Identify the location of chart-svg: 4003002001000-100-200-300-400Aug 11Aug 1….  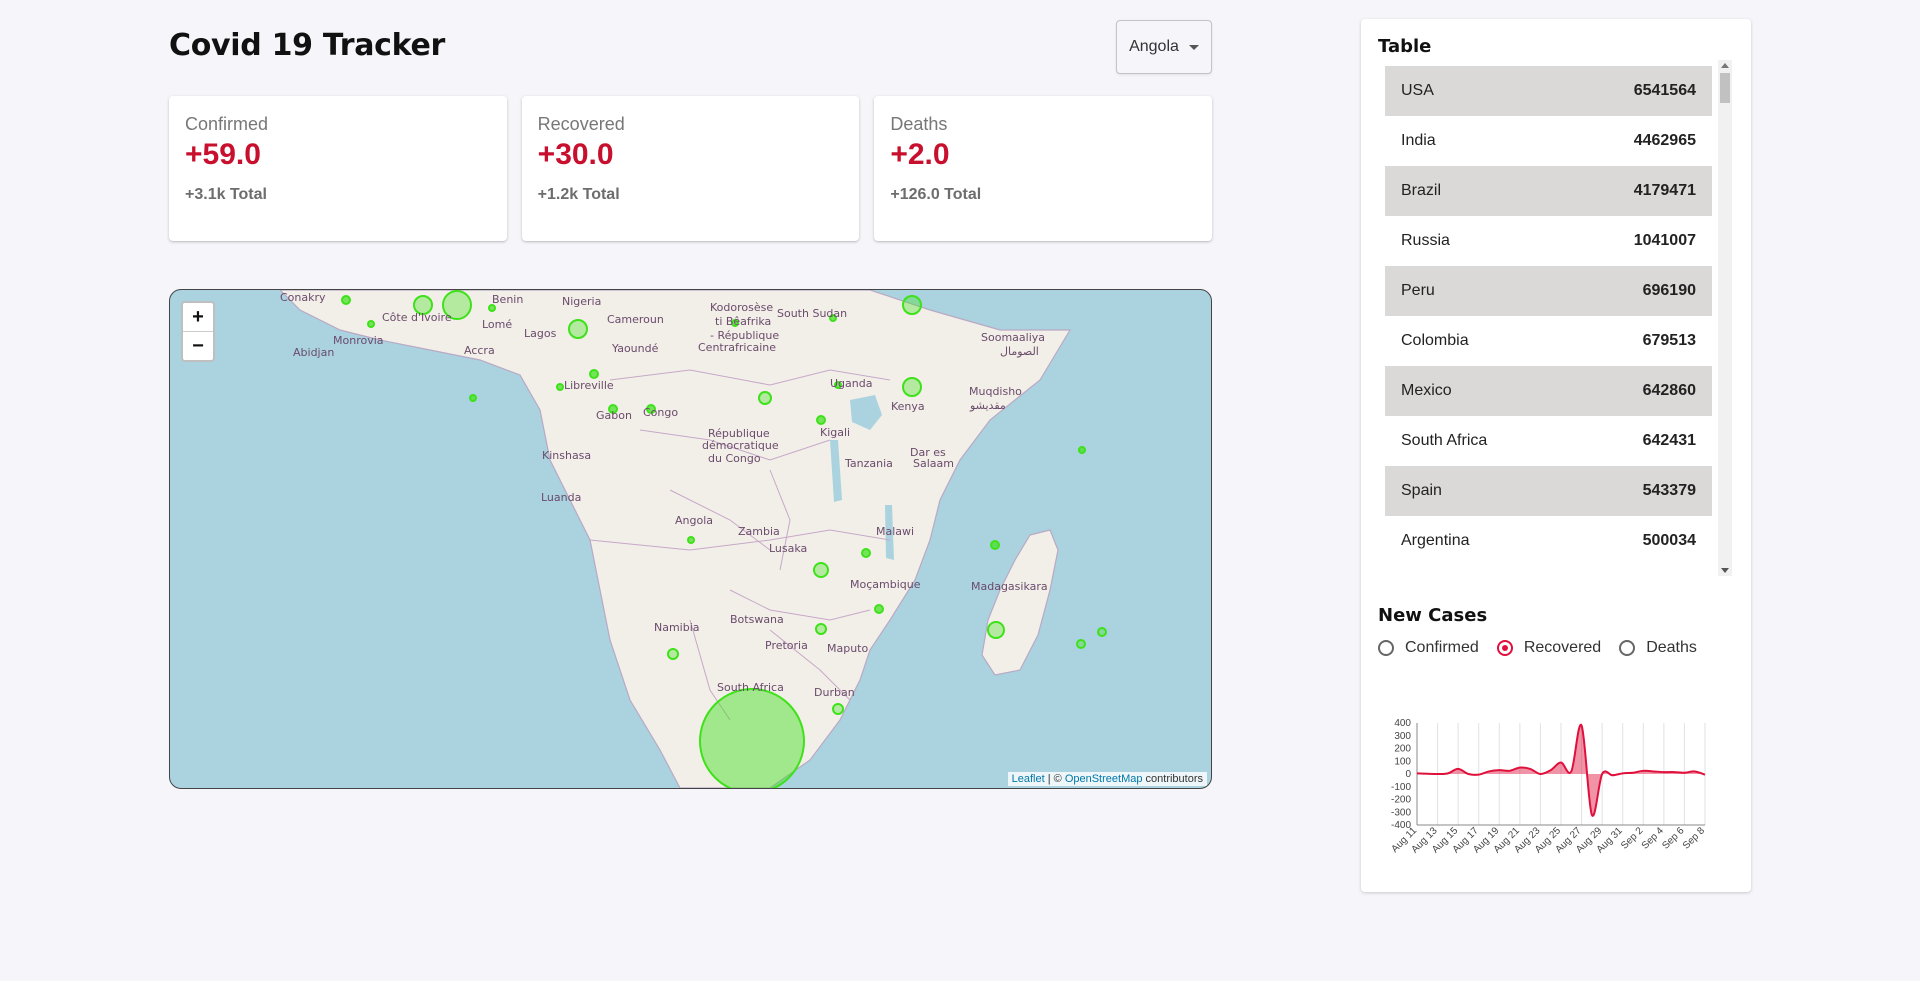
(1548, 787).